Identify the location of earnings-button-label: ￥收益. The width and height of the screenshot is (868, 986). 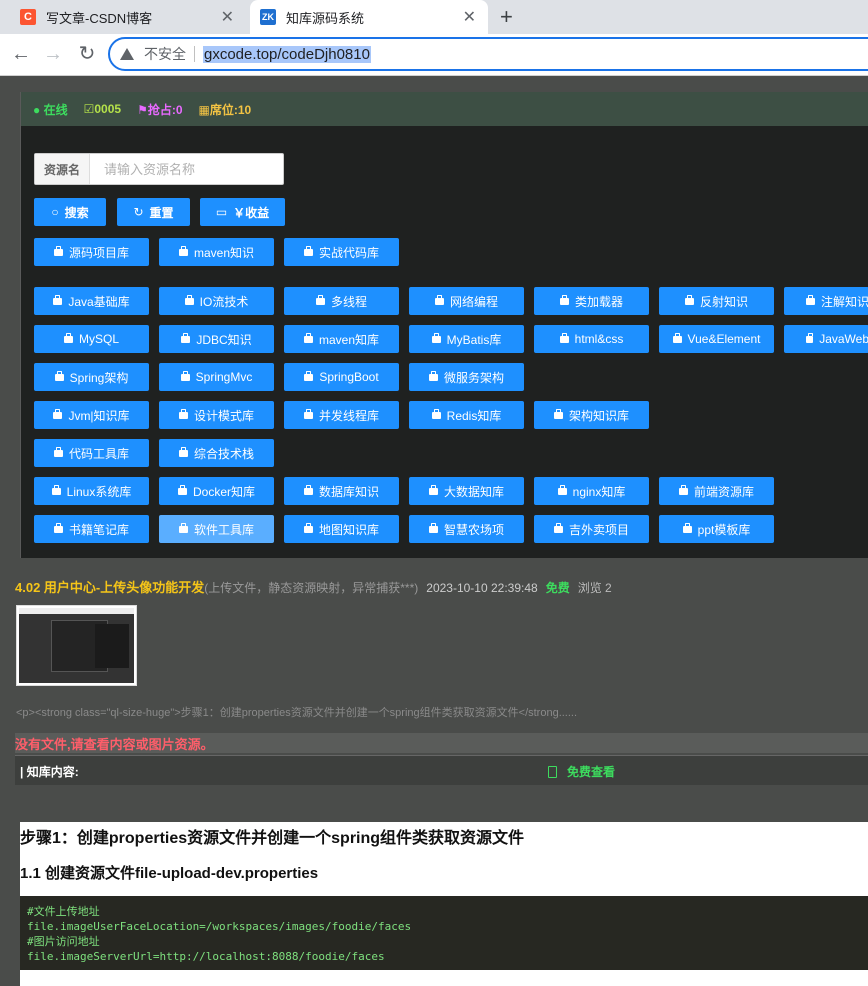
(251, 212).